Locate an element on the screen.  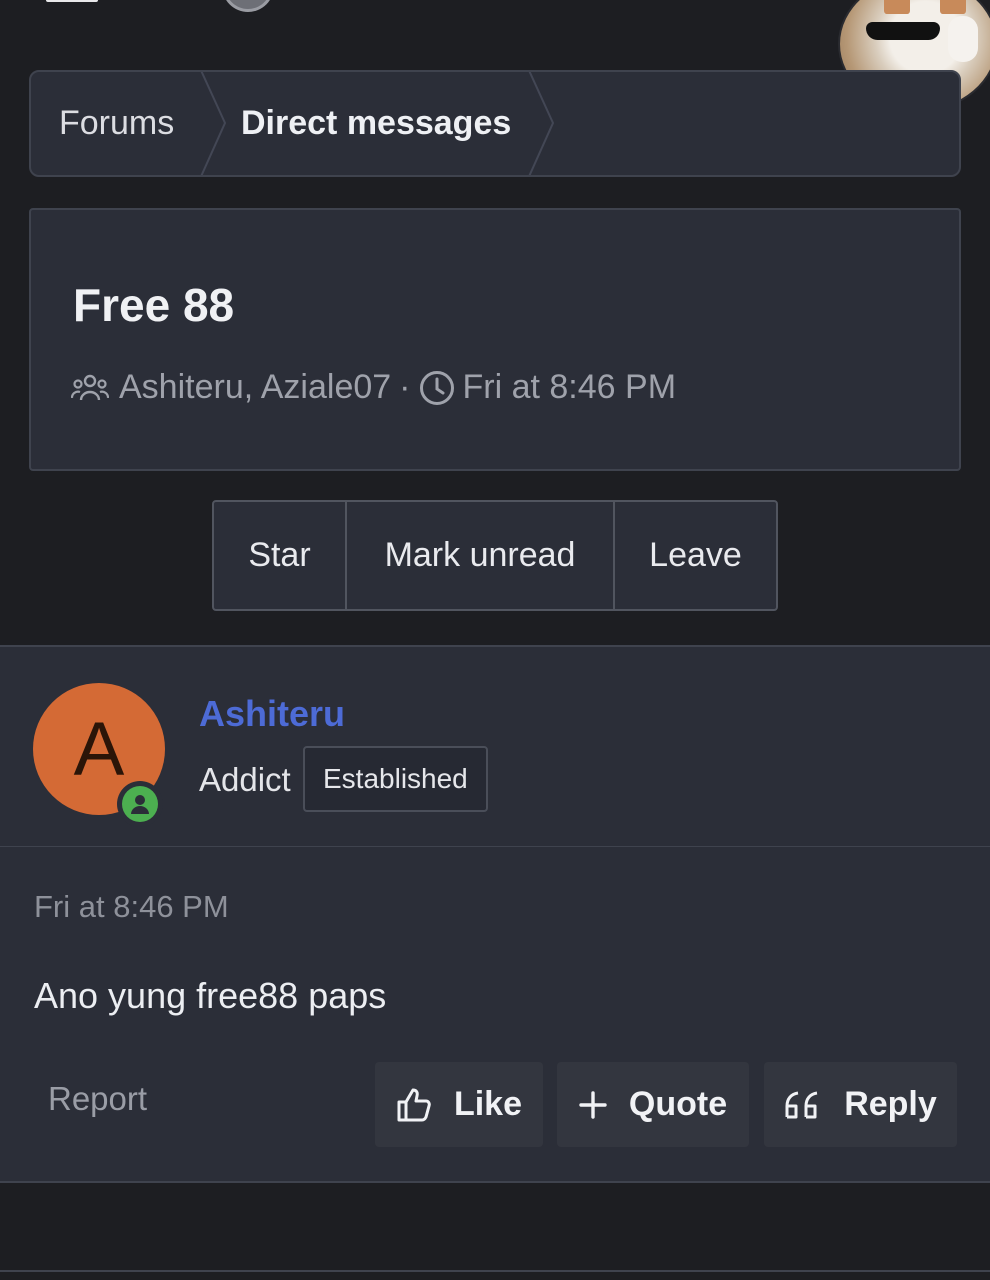
leave-button: Leave is located at coordinates (695, 555).